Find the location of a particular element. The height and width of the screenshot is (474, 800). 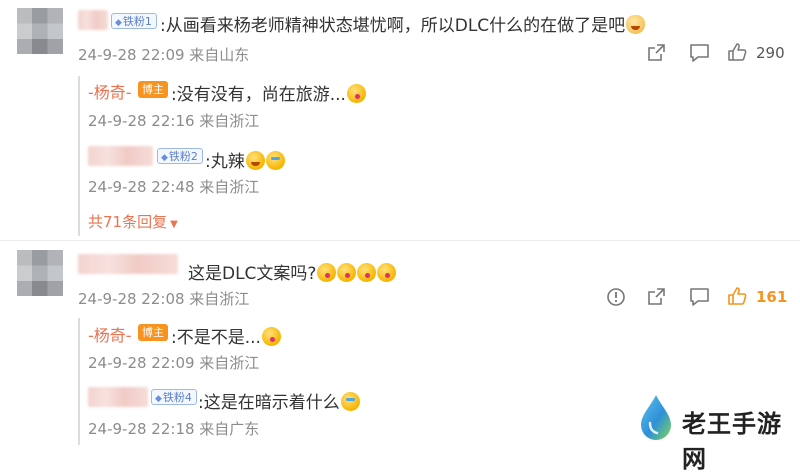

comment-text: 这是DLC文案吗? is located at coordinates (292, 271).